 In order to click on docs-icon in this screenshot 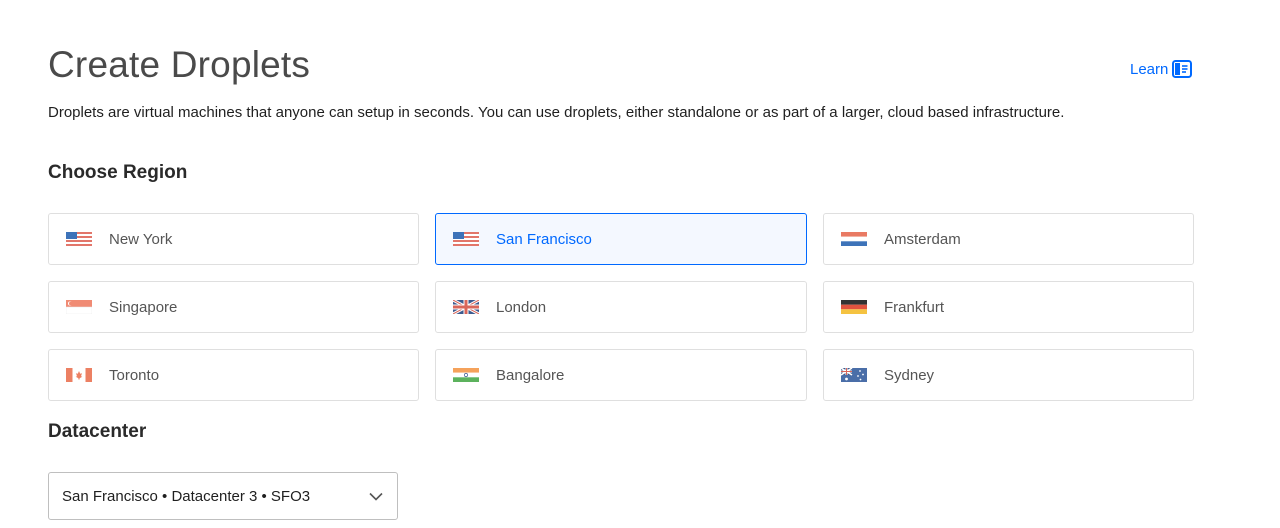, I will do `click(1182, 69)`.